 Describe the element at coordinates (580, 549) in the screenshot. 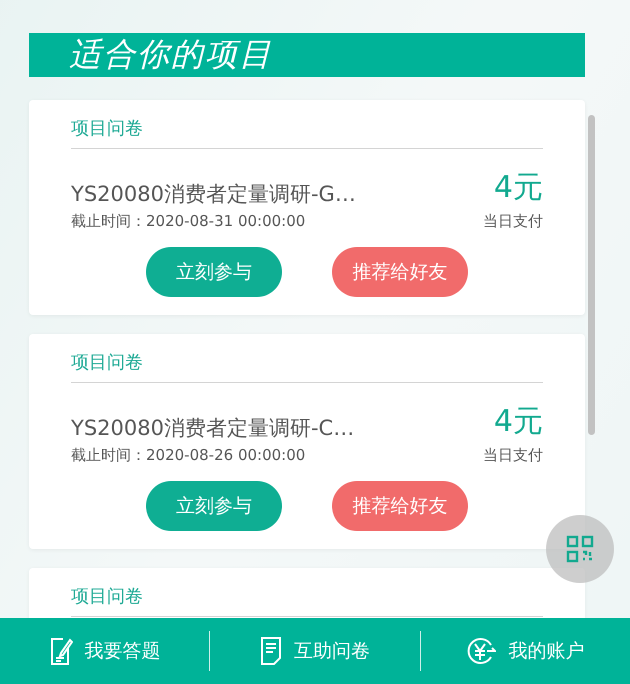

I see `qr-code-icon` at that location.